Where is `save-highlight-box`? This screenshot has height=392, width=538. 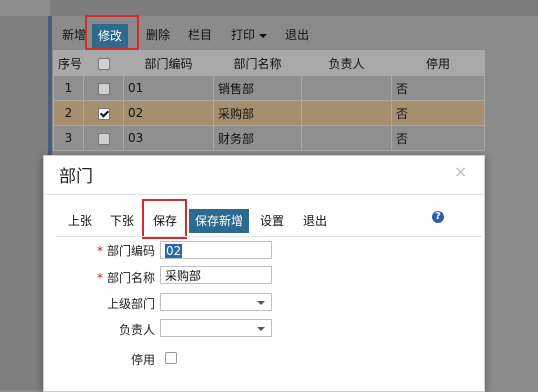 save-highlight-box is located at coordinates (164, 219).